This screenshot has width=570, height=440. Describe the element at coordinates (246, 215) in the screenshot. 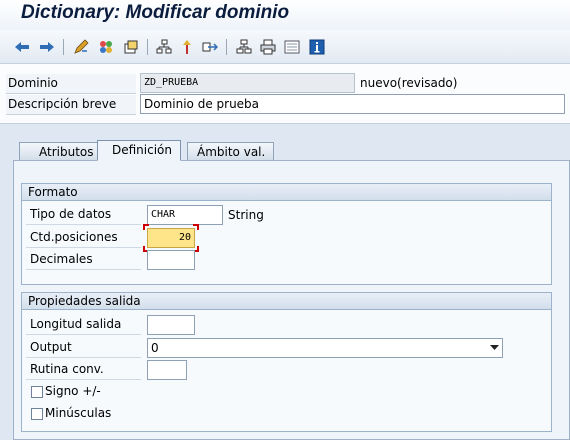

I see `tipo-datos-desc: String` at that location.